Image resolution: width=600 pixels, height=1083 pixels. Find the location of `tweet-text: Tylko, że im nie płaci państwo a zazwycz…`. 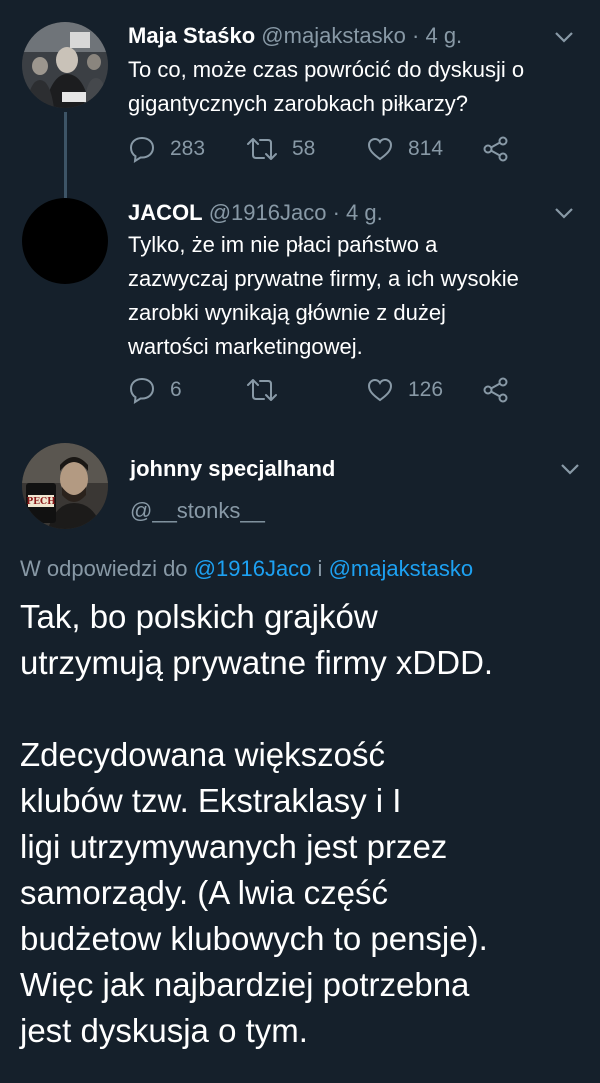

tweet-text: Tylko, że im nie płaci państwo a zazwycz… is located at coordinates (323, 296).